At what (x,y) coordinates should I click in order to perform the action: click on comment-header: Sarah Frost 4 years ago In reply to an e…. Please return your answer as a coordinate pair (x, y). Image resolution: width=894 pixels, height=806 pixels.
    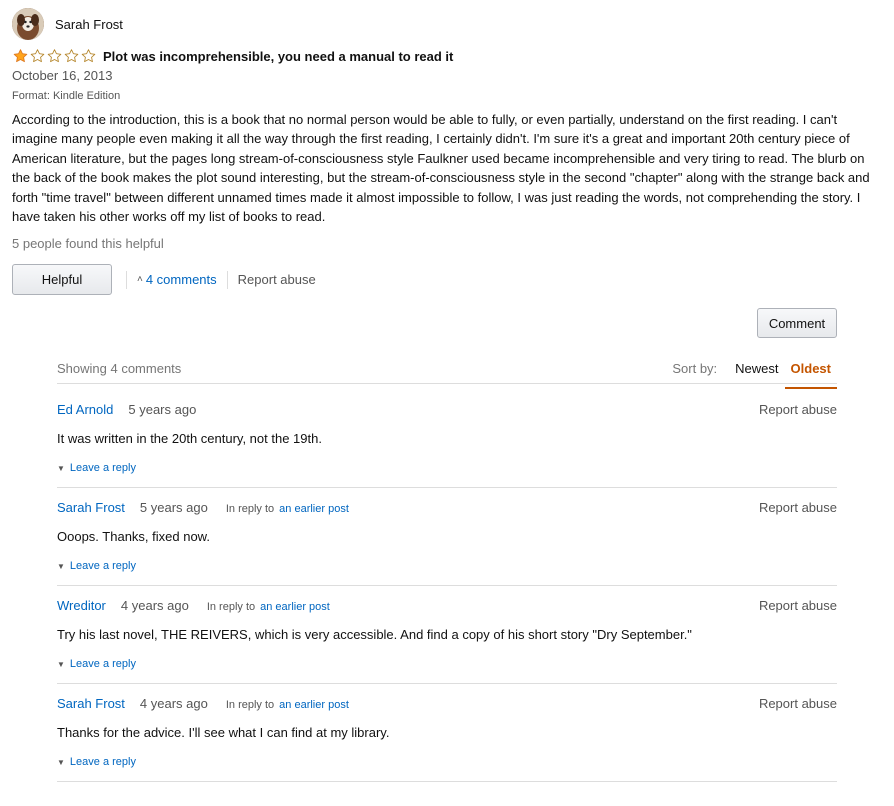
    Looking at the image, I should click on (203, 703).